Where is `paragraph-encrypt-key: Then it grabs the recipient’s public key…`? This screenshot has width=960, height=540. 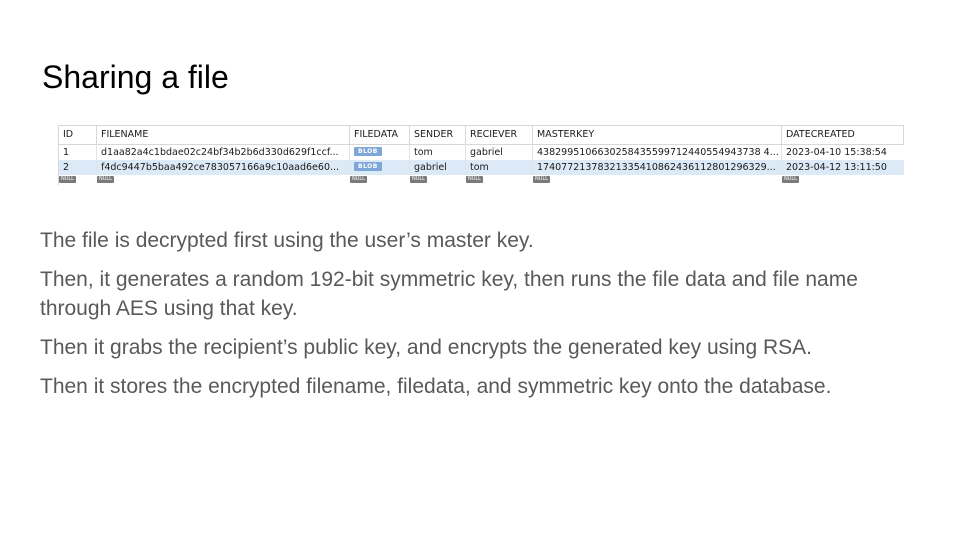 paragraph-encrypt-key: Then it grabs the recipient’s public key… is located at coordinates (426, 347).